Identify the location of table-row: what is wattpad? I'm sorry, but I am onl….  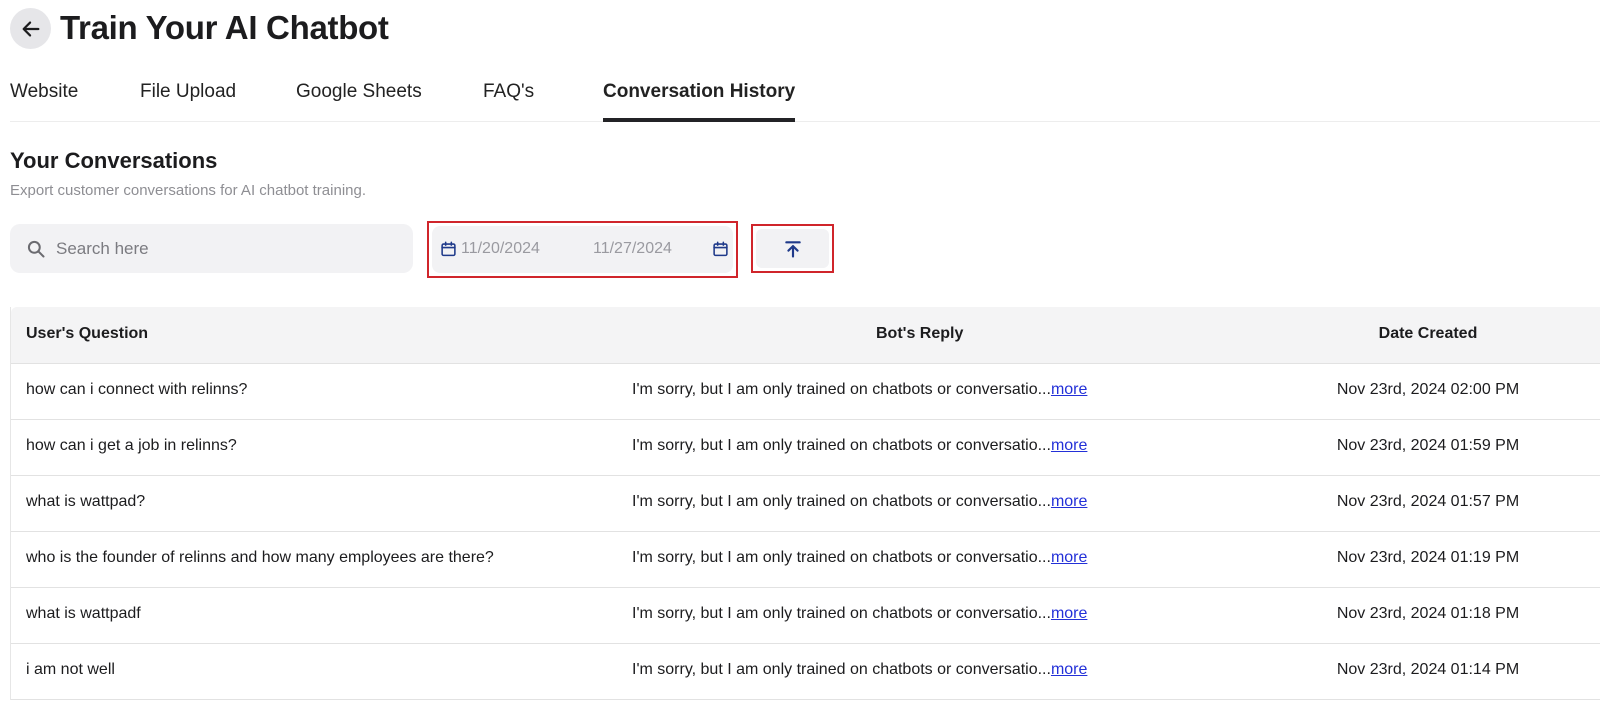
(805, 504).